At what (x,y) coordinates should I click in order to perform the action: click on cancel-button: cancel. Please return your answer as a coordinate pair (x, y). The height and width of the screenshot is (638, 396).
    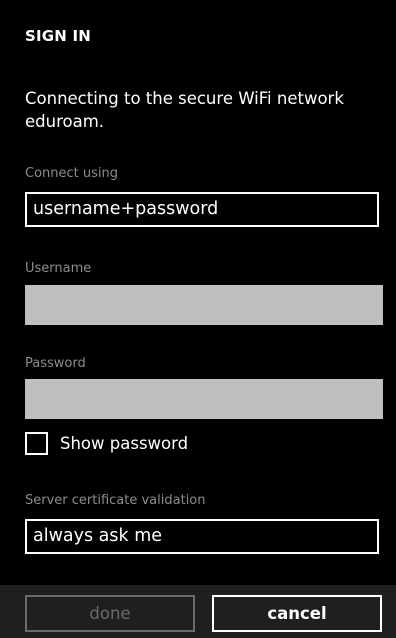
    Looking at the image, I should click on (297, 613).